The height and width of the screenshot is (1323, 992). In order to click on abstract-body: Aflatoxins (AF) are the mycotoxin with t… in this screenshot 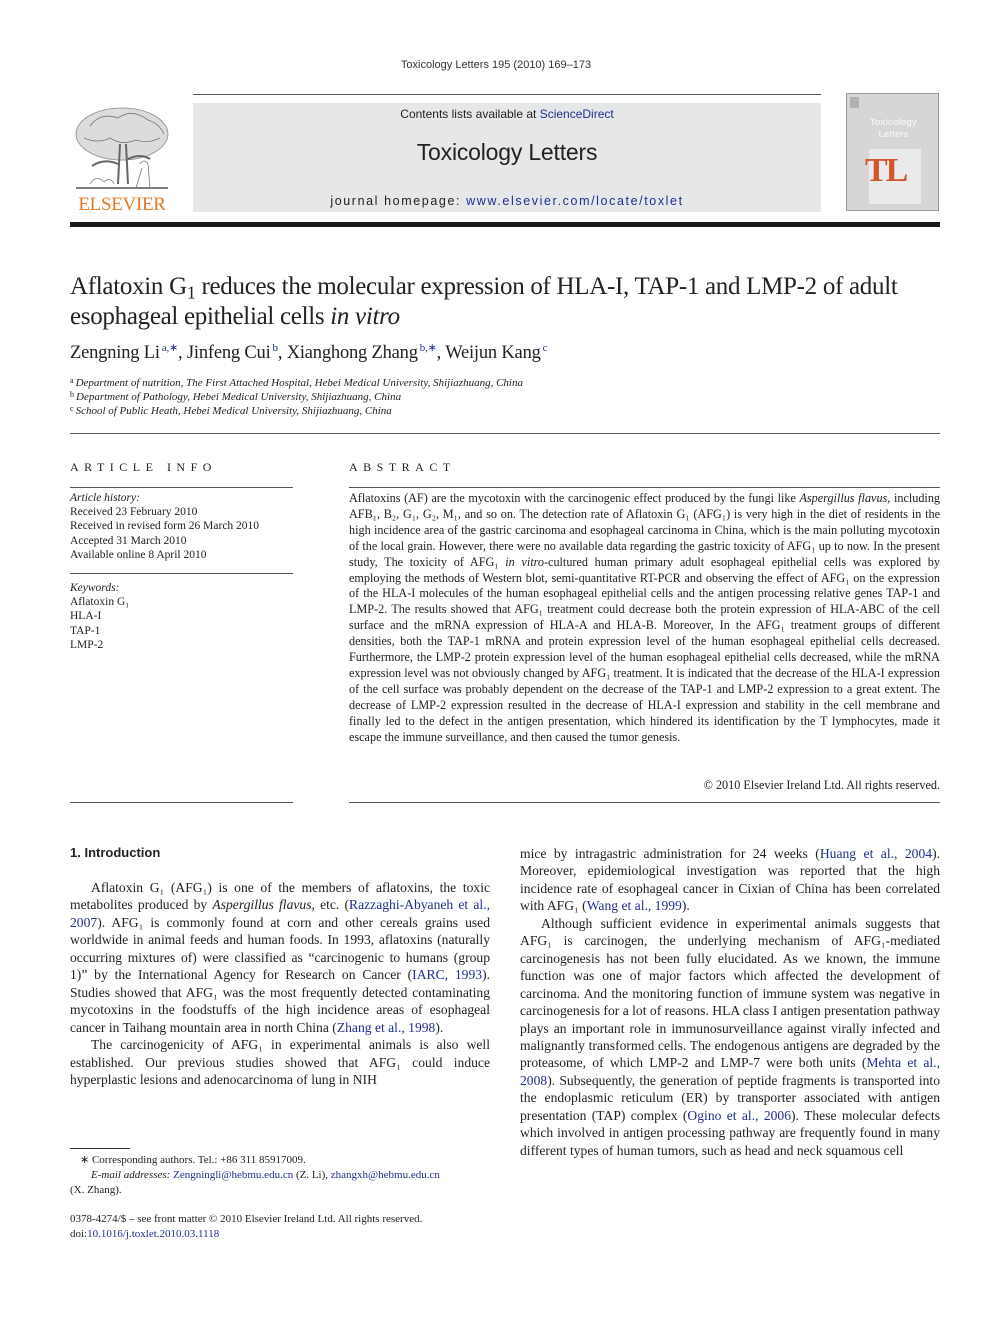, I will do `click(644, 618)`.